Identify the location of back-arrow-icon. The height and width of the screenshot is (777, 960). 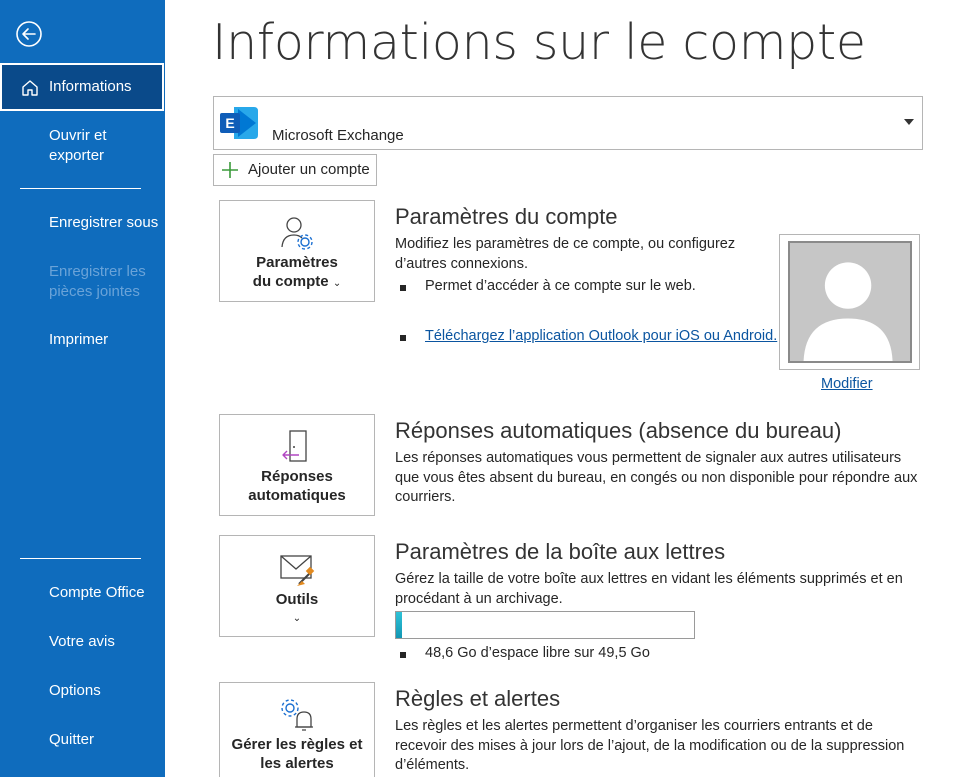
(29, 34).